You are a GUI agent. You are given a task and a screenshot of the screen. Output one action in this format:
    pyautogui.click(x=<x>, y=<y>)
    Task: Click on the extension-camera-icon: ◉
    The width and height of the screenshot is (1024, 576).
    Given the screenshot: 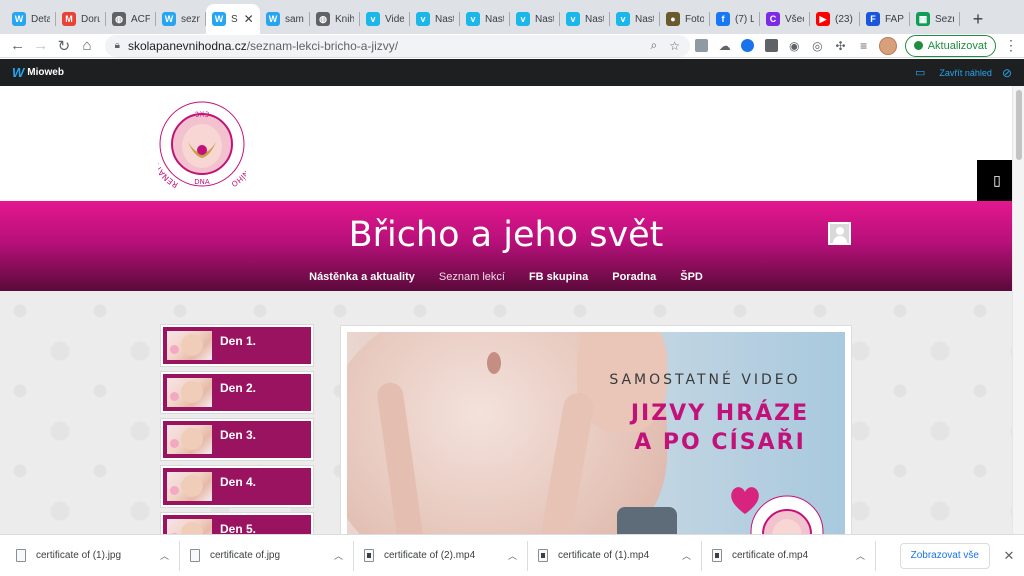 What is the action you would take?
    pyautogui.click(x=794, y=46)
    